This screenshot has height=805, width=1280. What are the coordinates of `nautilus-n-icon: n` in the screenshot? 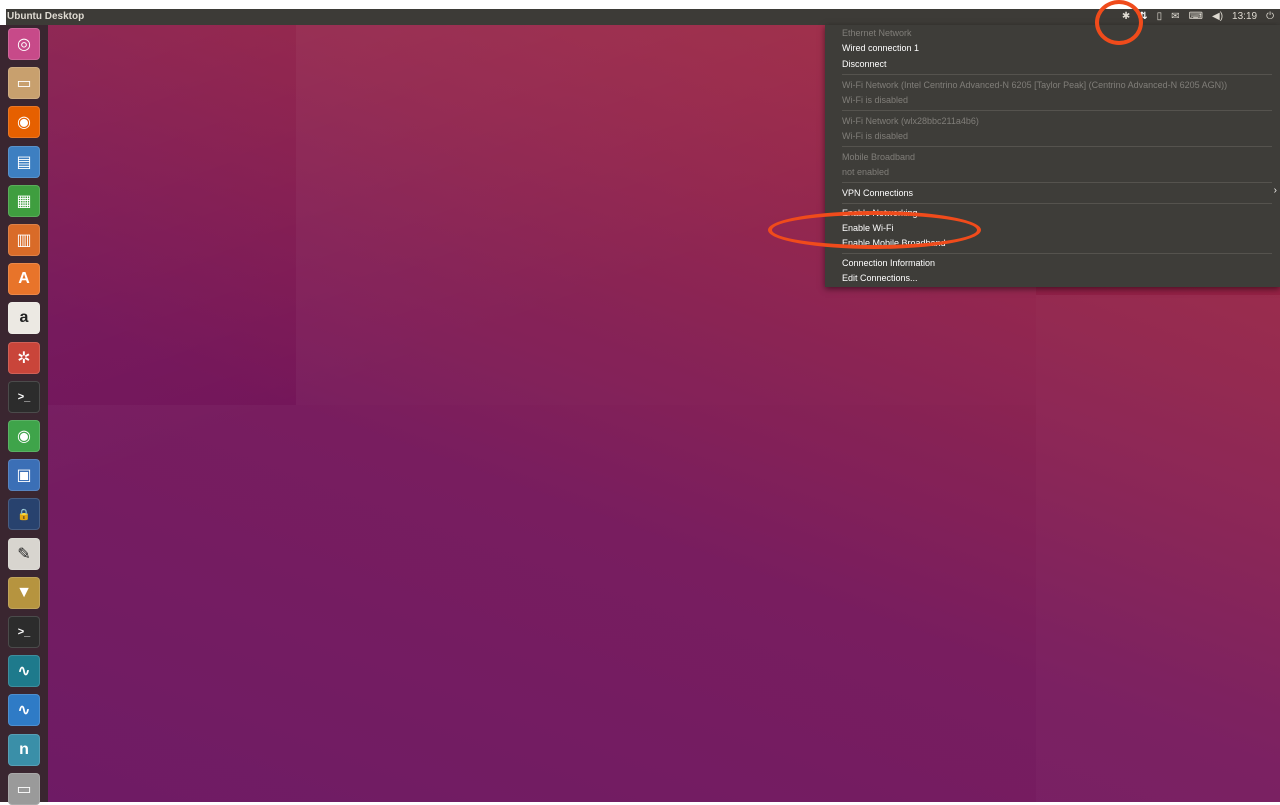 It's located at (24, 749).